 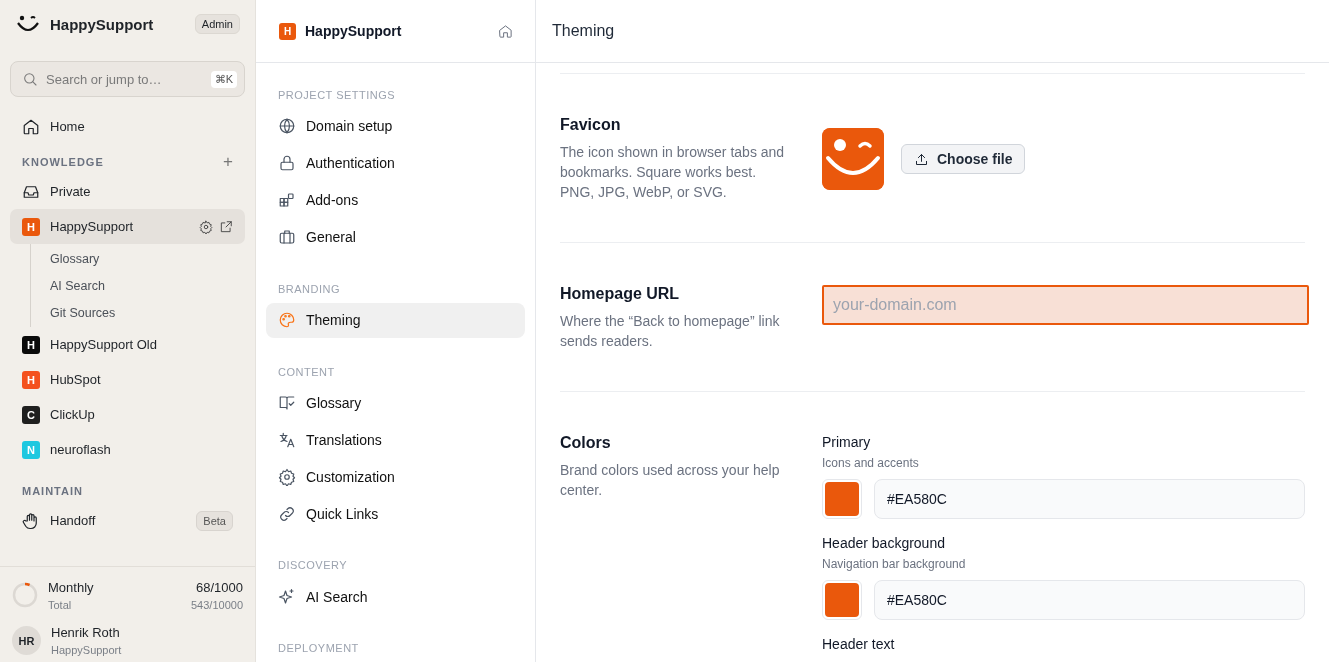 I want to click on settings-nav-item: Glossary, so click(x=395, y=403).